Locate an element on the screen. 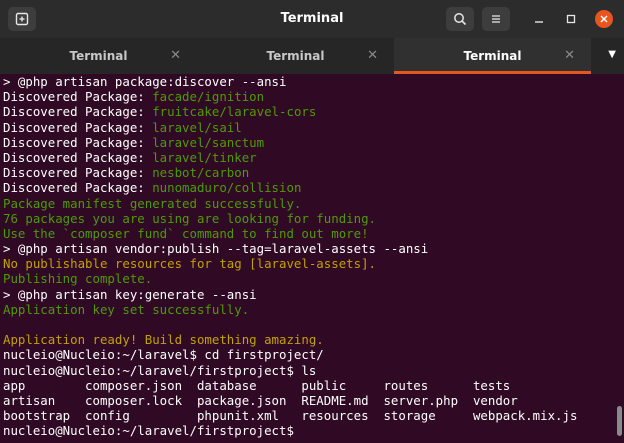 This screenshot has width=624, height=443. close-icon is located at coordinates (604, 19).